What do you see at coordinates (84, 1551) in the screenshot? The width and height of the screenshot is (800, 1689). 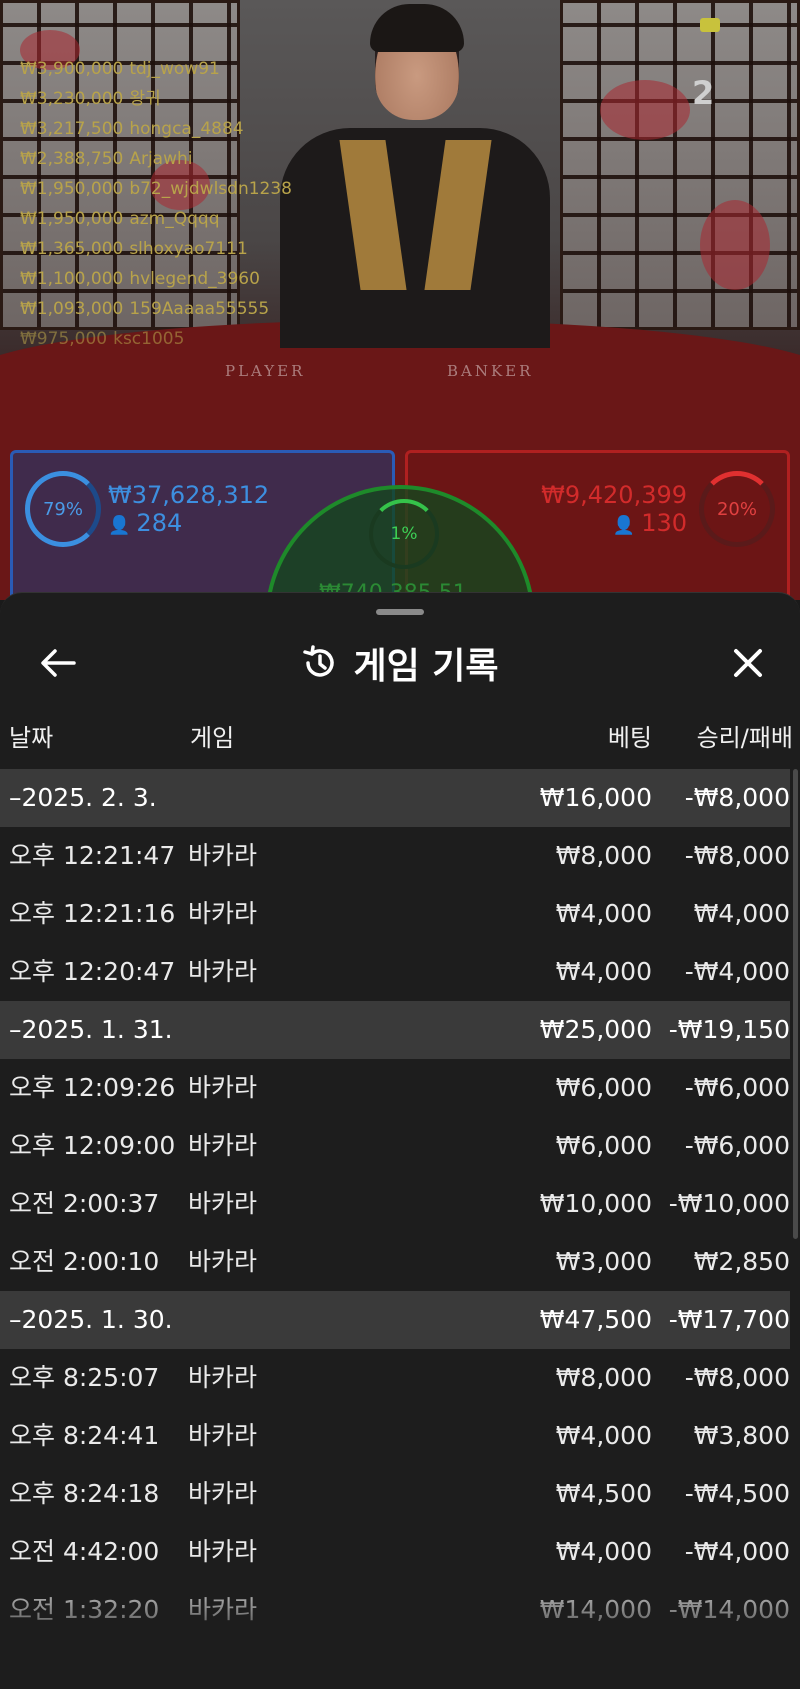 I see `entry-time: 오전 4:42:00` at bounding box center [84, 1551].